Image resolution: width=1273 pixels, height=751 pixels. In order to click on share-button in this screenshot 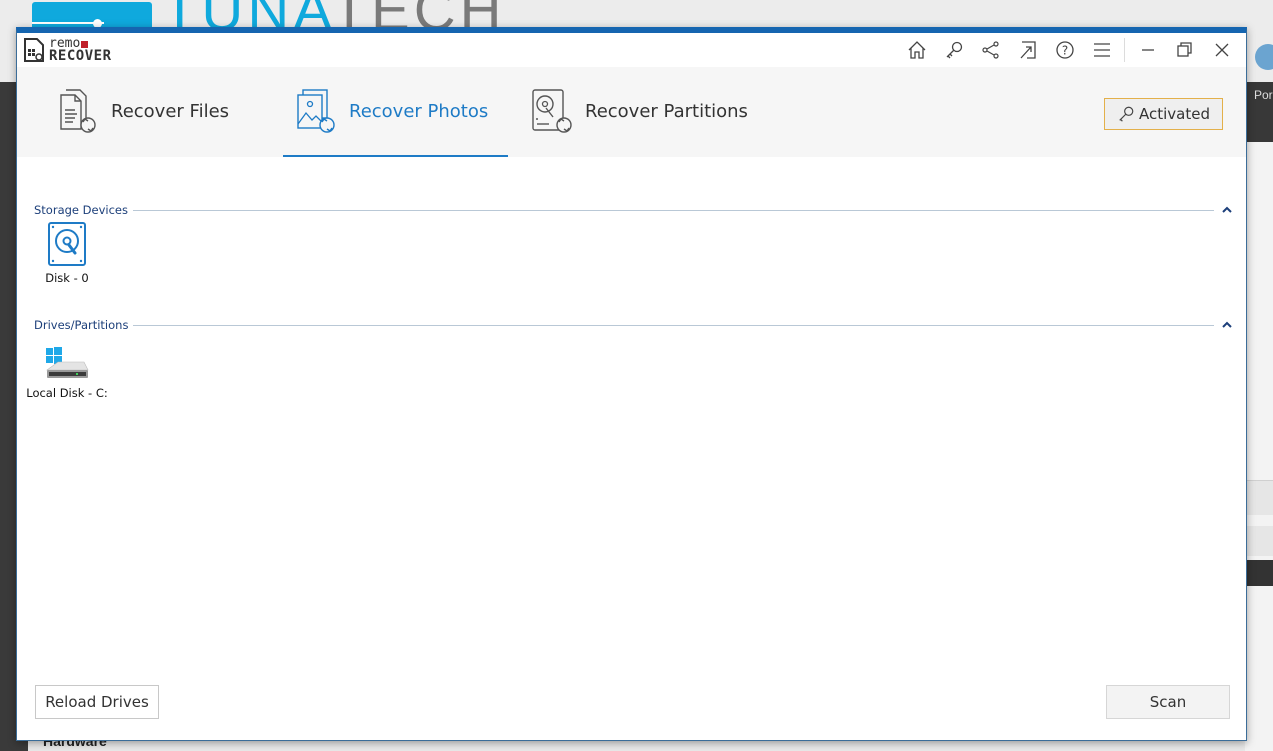, I will do `click(990, 50)`.